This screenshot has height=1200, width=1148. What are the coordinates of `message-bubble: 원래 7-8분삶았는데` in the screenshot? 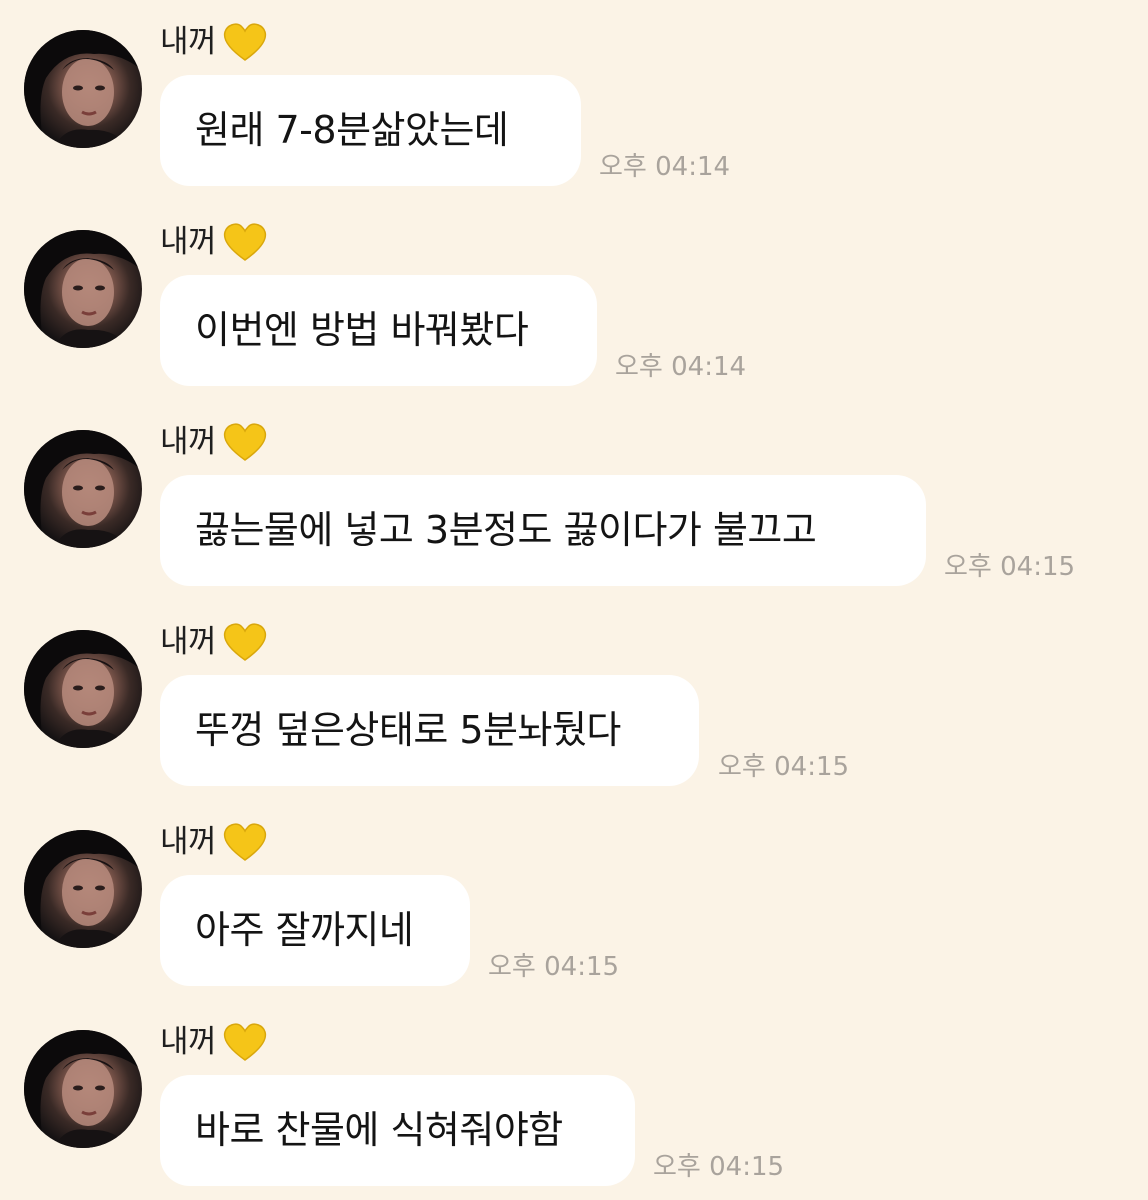 It's located at (370, 130).